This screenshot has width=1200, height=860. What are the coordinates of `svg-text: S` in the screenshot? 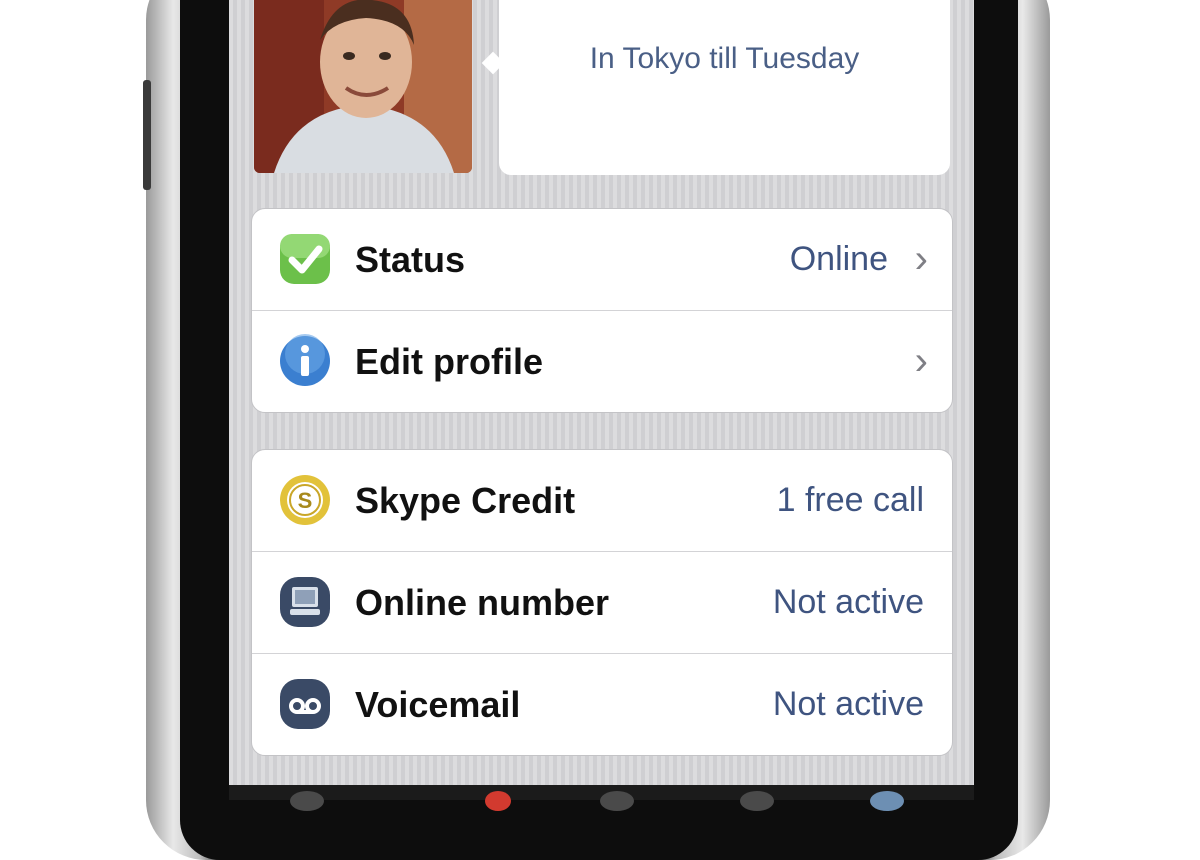 It's located at (305, 500).